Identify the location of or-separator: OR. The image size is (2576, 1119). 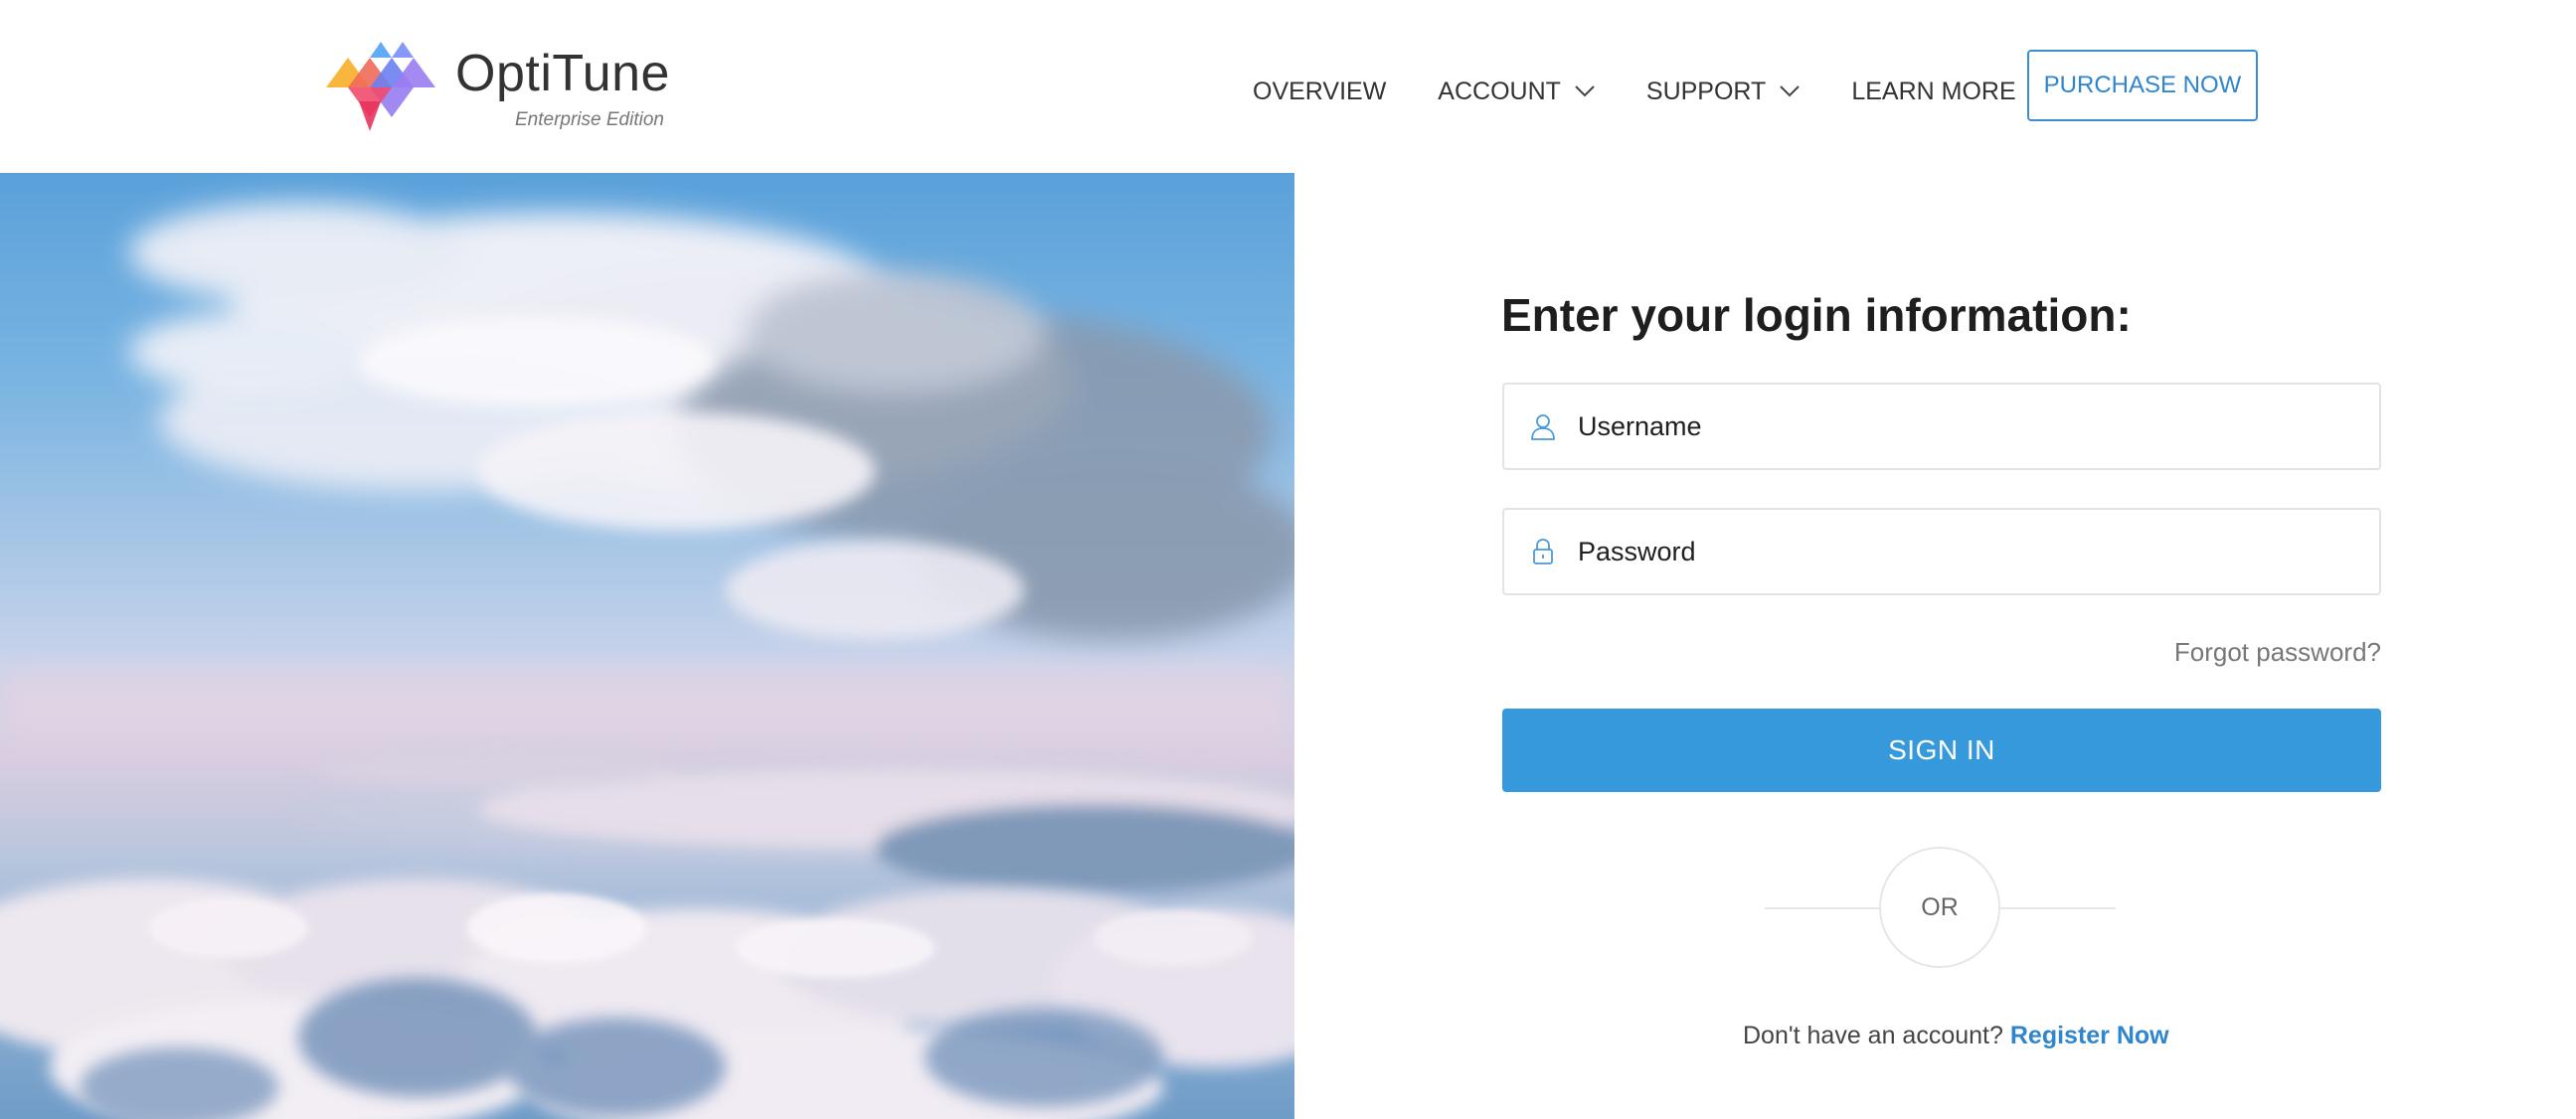
(1940, 907).